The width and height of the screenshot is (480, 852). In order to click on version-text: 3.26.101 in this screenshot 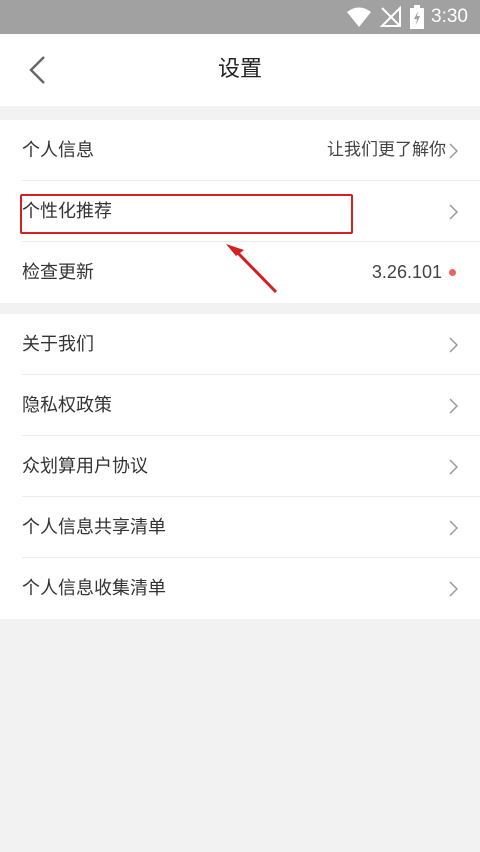, I will do `click(406, 272)`.